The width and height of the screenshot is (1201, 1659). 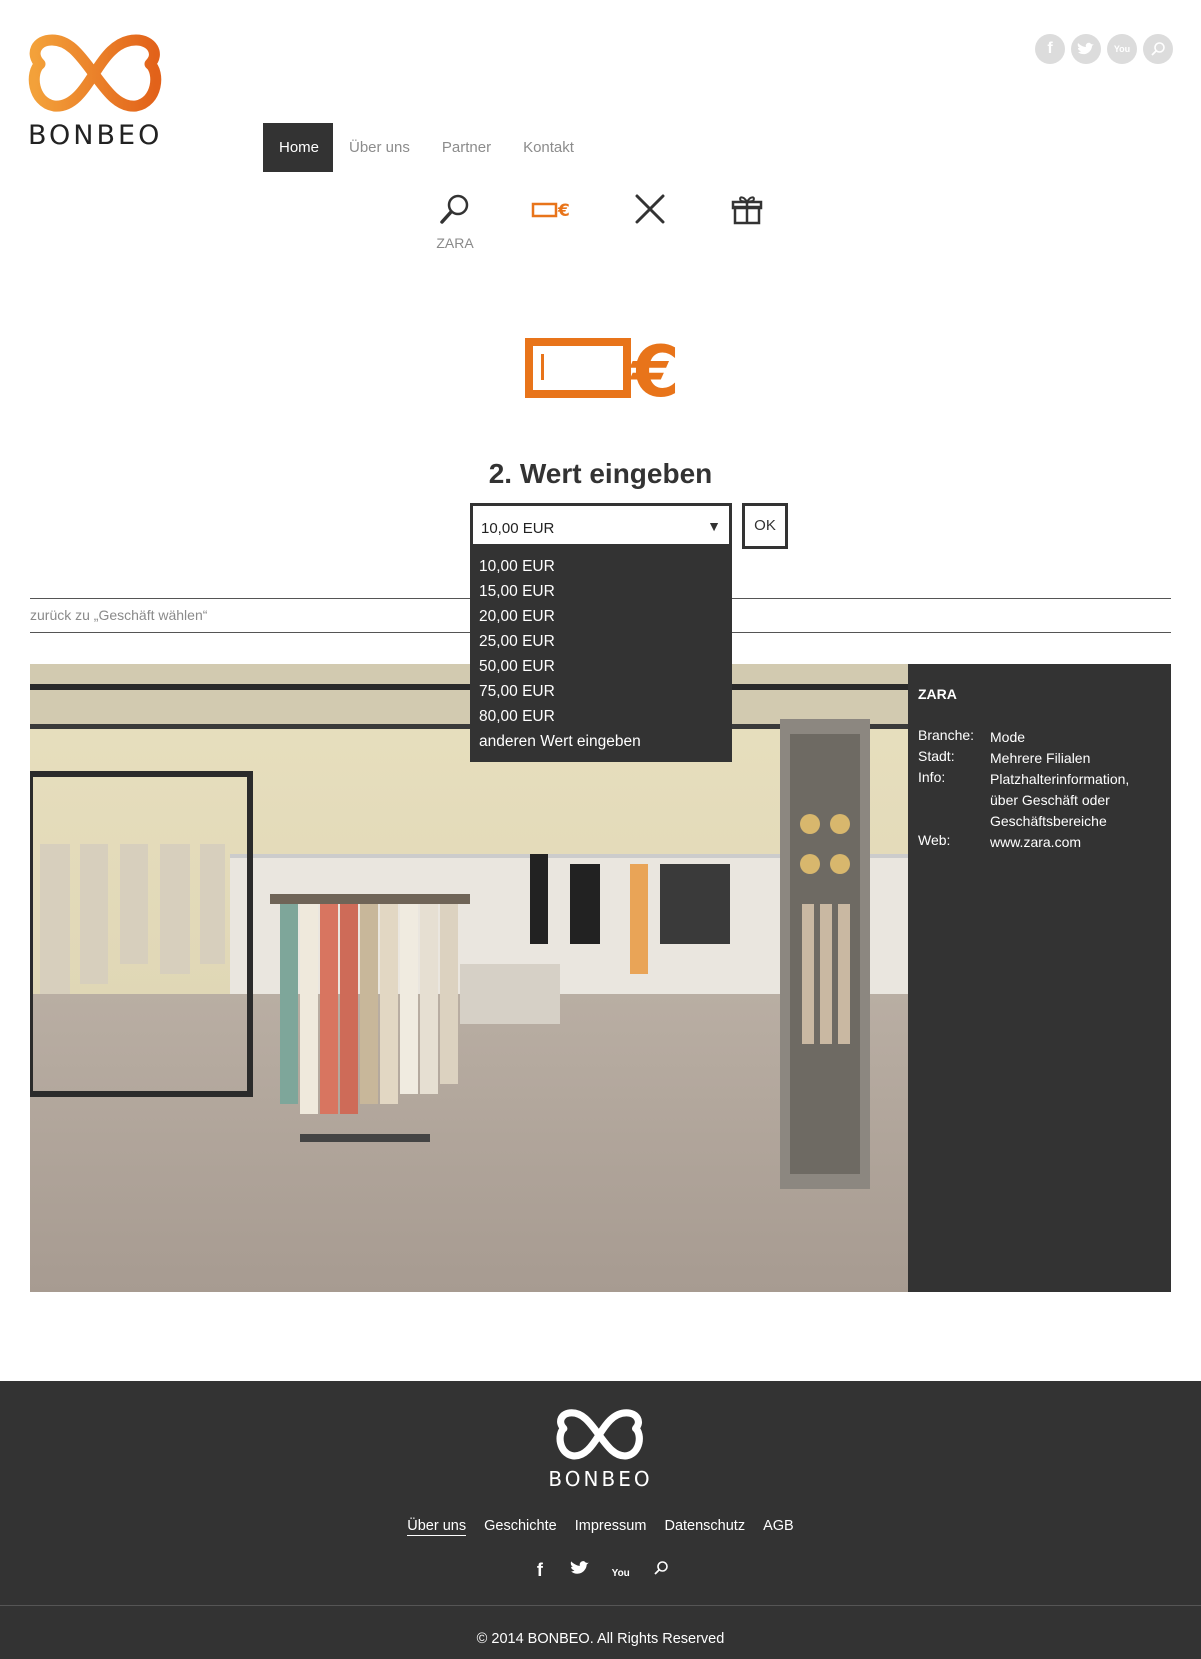 I want to click on store-info-key: Info:, so click(x=932, y=777).